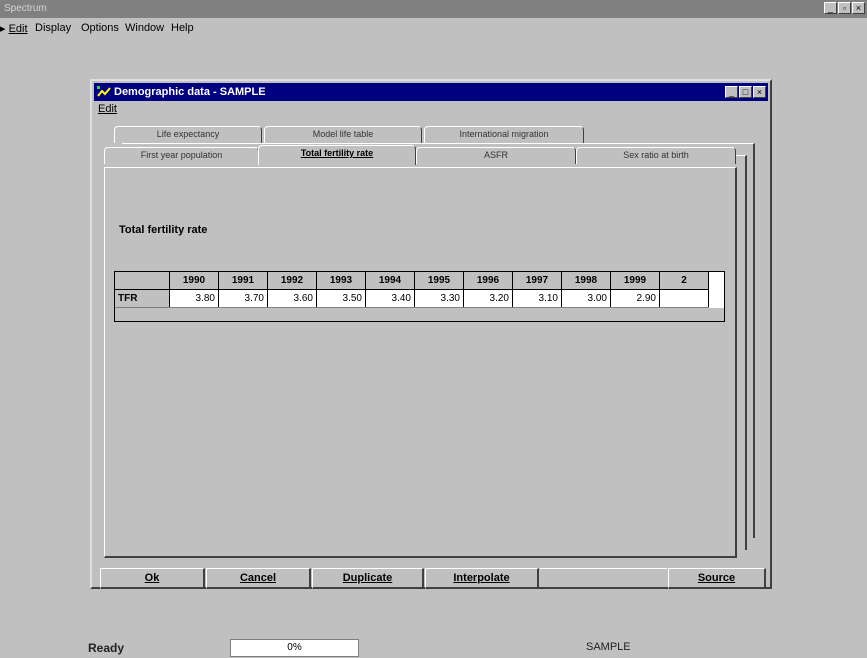 The width and height of the screenshot is (867, 658). What do you see at coordinates (439, 298) in the screenshot?
I see `tfr-cell: 3.30` at bounding box center [439, 298].